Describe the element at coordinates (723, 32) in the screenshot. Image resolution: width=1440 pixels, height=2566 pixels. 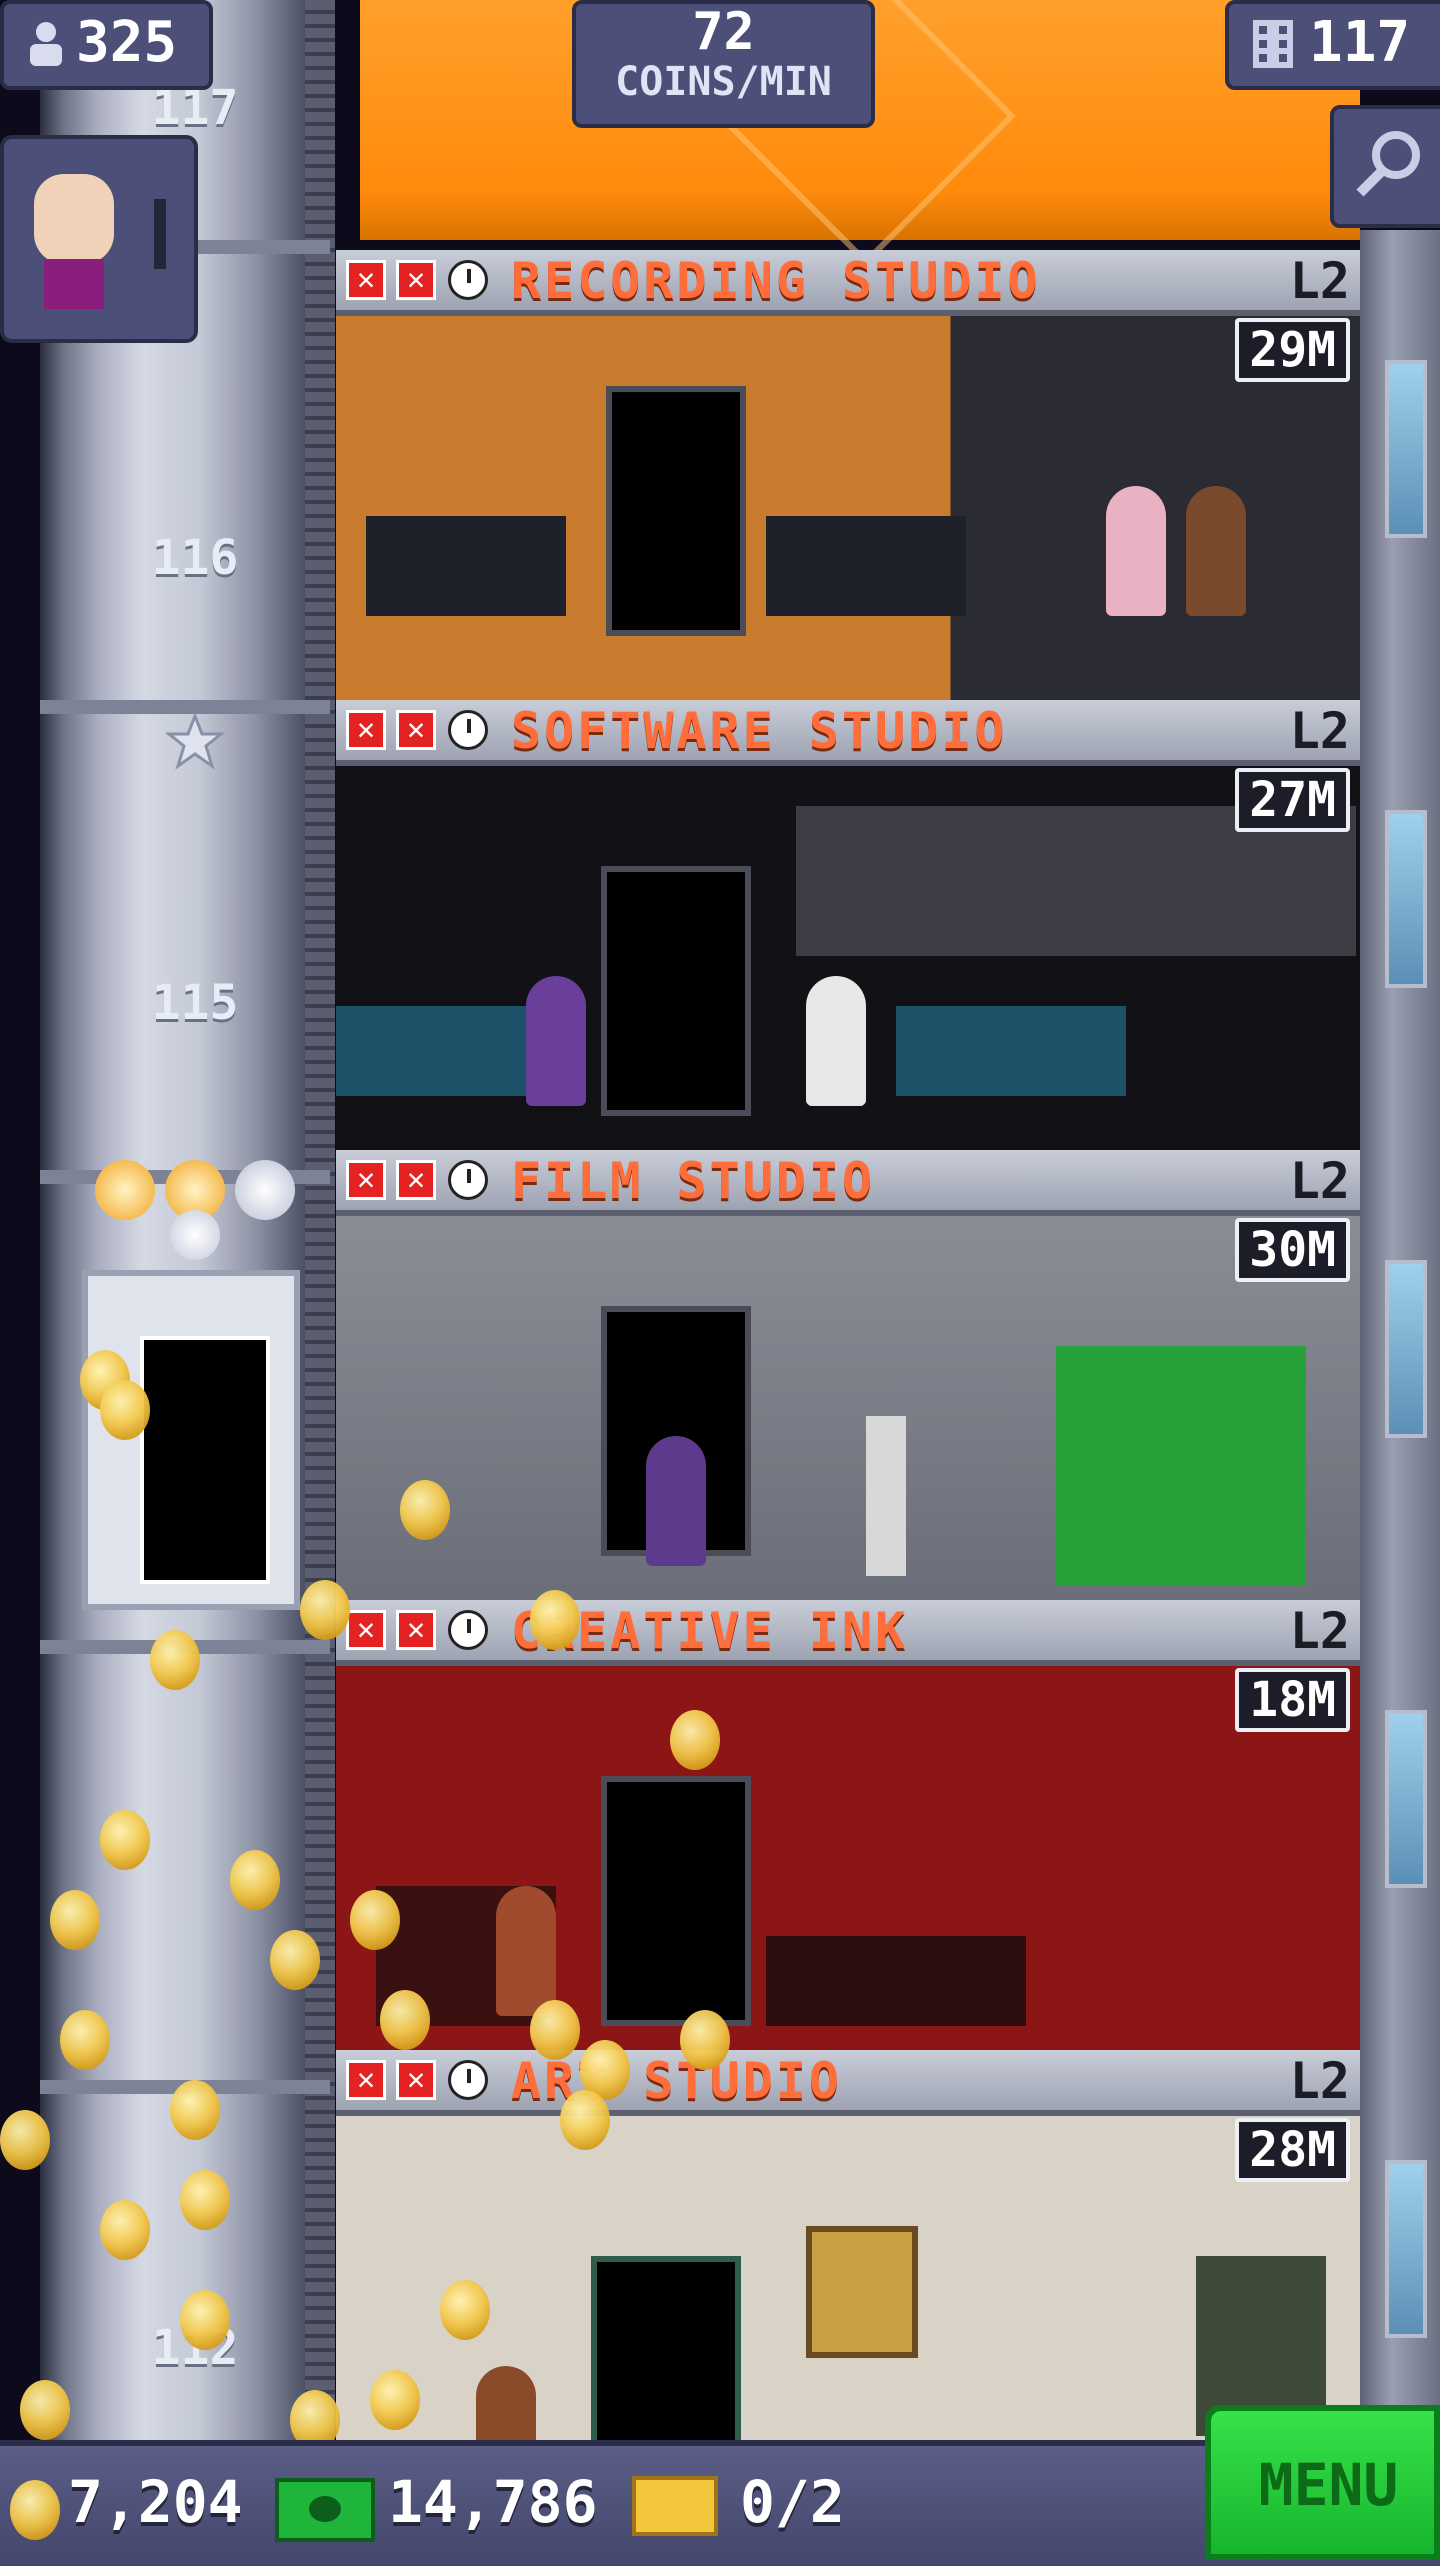
I see `coins-per-min-value: 72` at that location.